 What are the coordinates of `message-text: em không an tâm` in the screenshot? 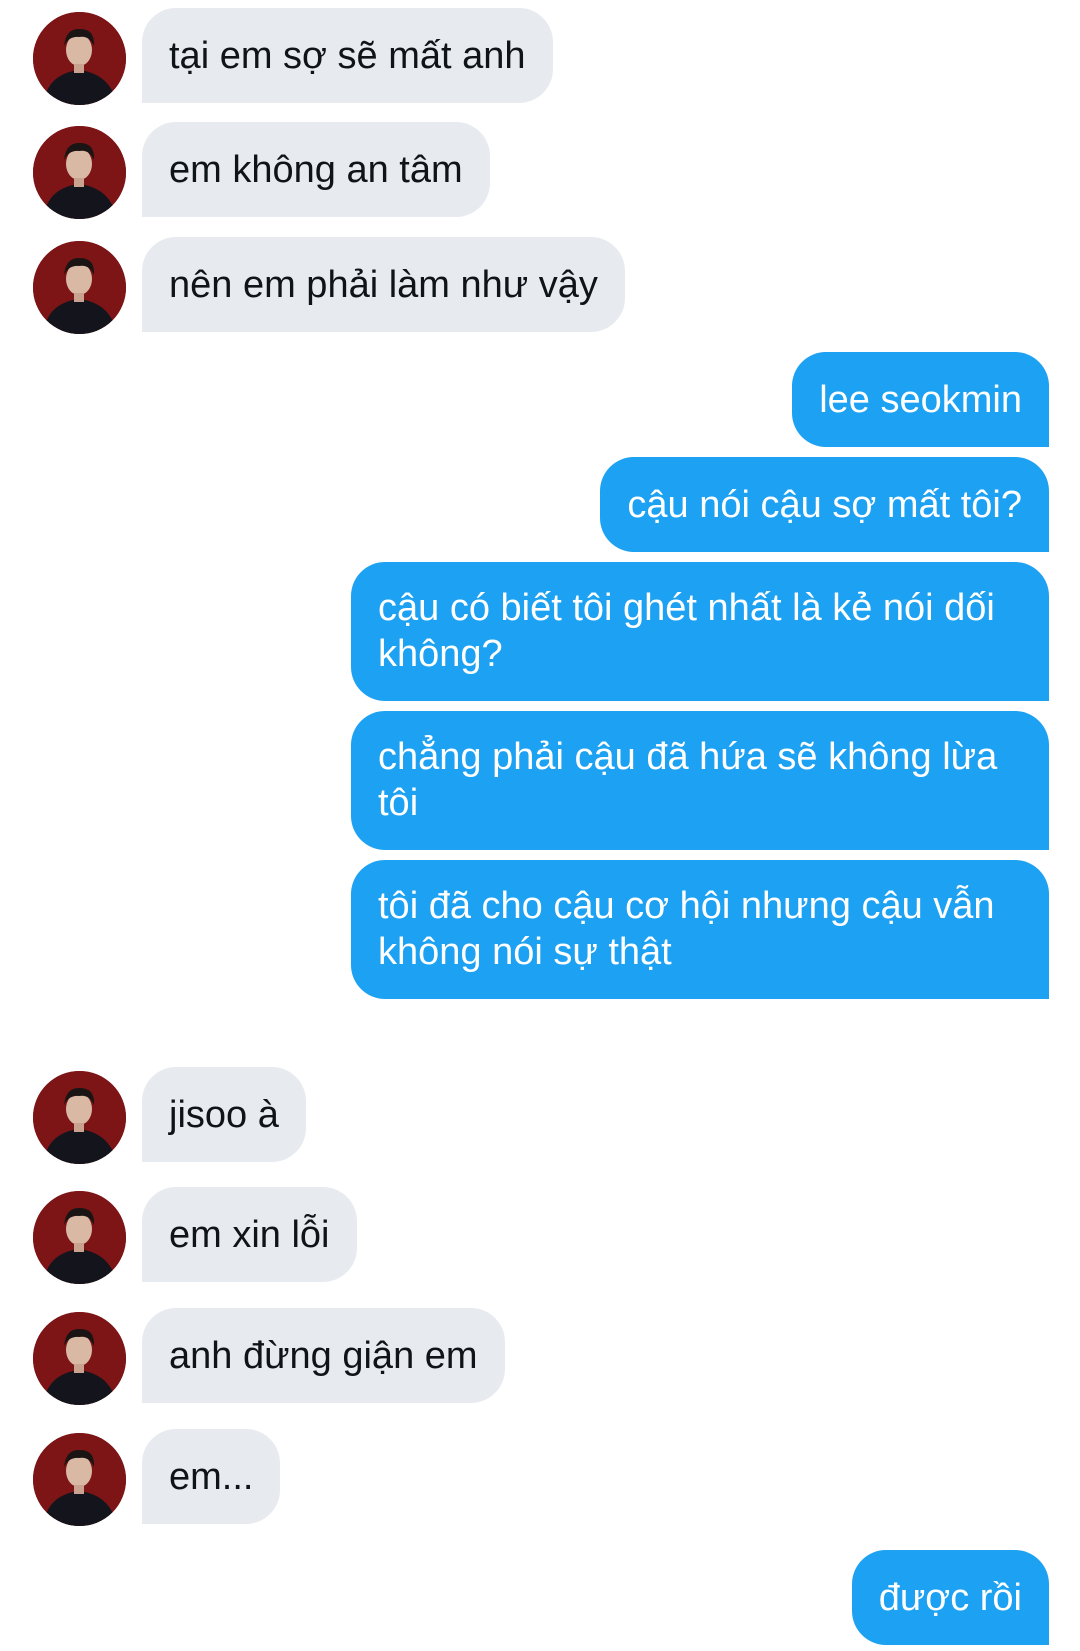 It's located at (316, 169).